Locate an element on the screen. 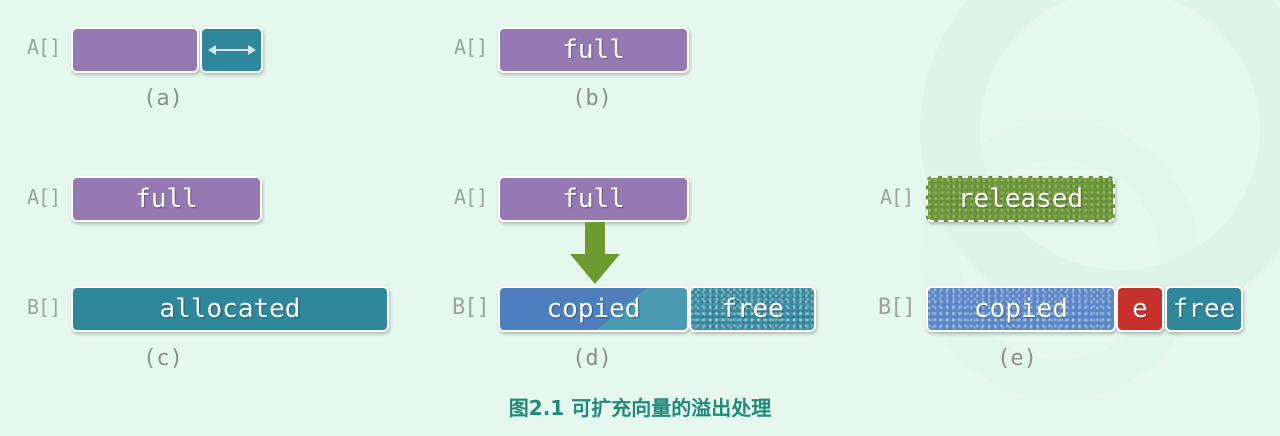 This screenshot has height=436, width=1280. caption-b: (b) is located at coordinates (592, 98).